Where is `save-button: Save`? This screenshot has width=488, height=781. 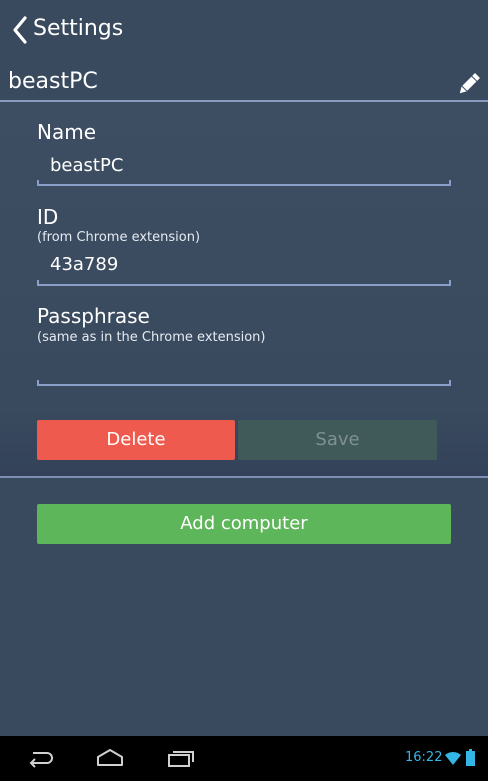
save-button: Save is located at coordinates (337, 440).